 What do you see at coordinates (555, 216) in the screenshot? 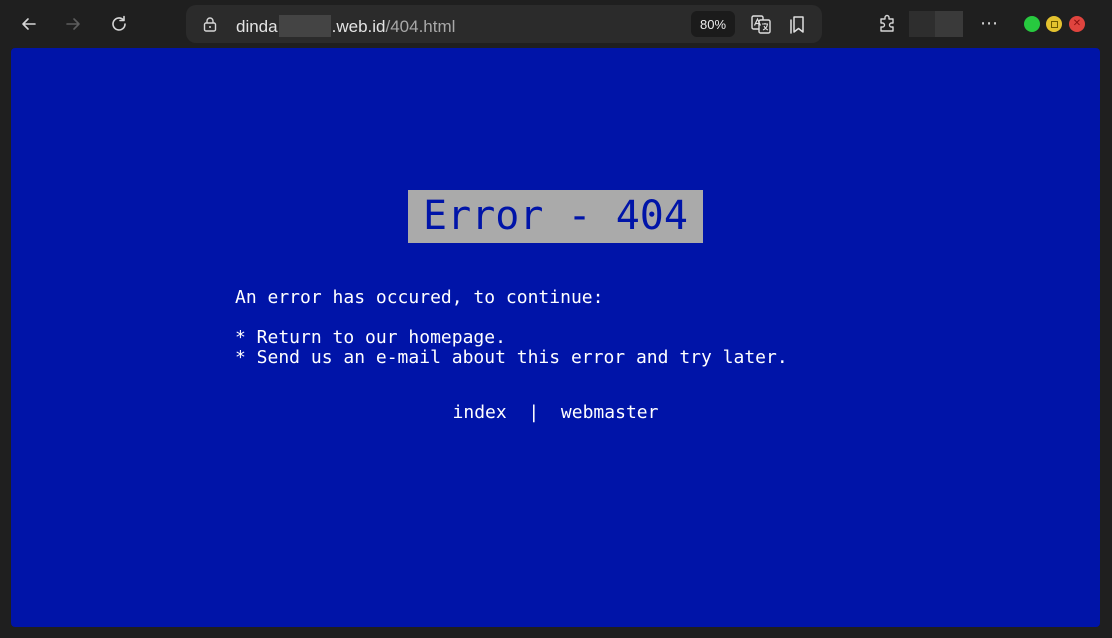
I see `error-title: Error - 404` at bounding box center [555, 216].